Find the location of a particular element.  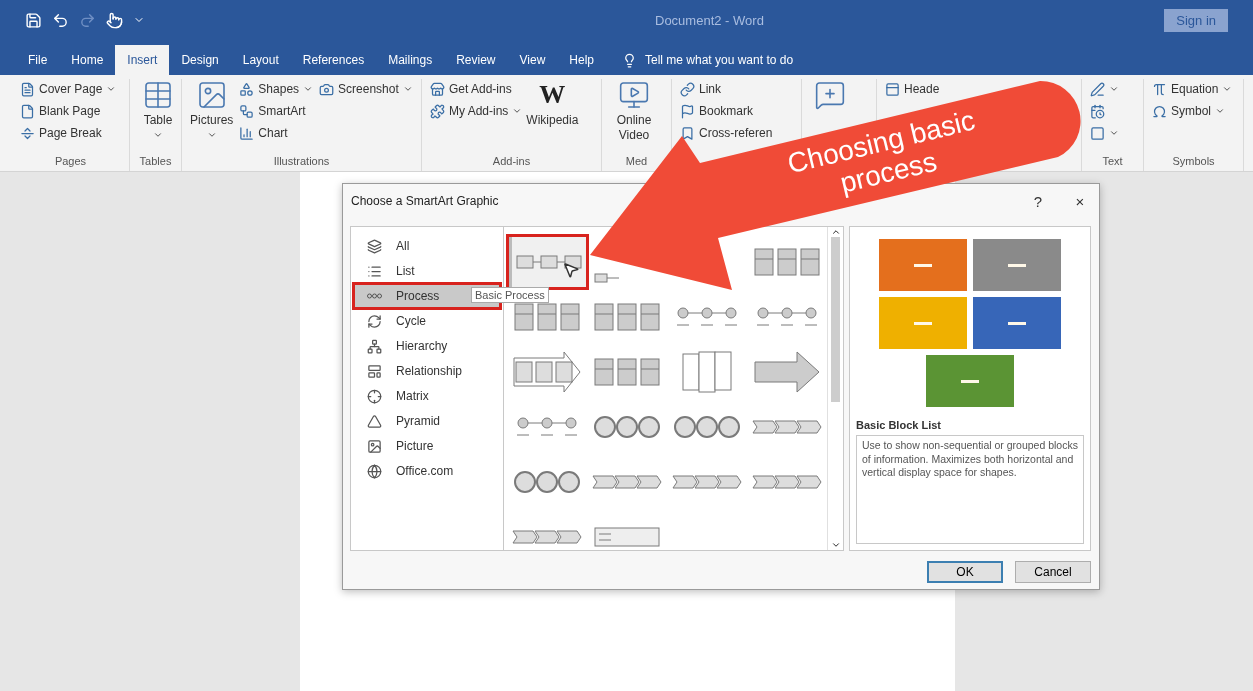

redo-icon is located at coordinates (87, 20).